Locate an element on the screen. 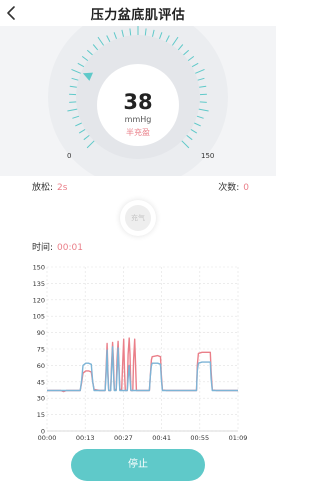  header: 压力盆底肌评估 is located at coordinates (138, 13).